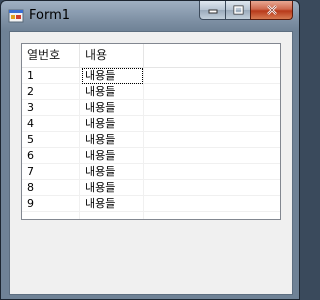 This screenshot has width=320, height=300. What do you see at coordinates (151, 172) in the screenshot?
I see `list-item: 7 내용들` at bounding box center [151, 172].